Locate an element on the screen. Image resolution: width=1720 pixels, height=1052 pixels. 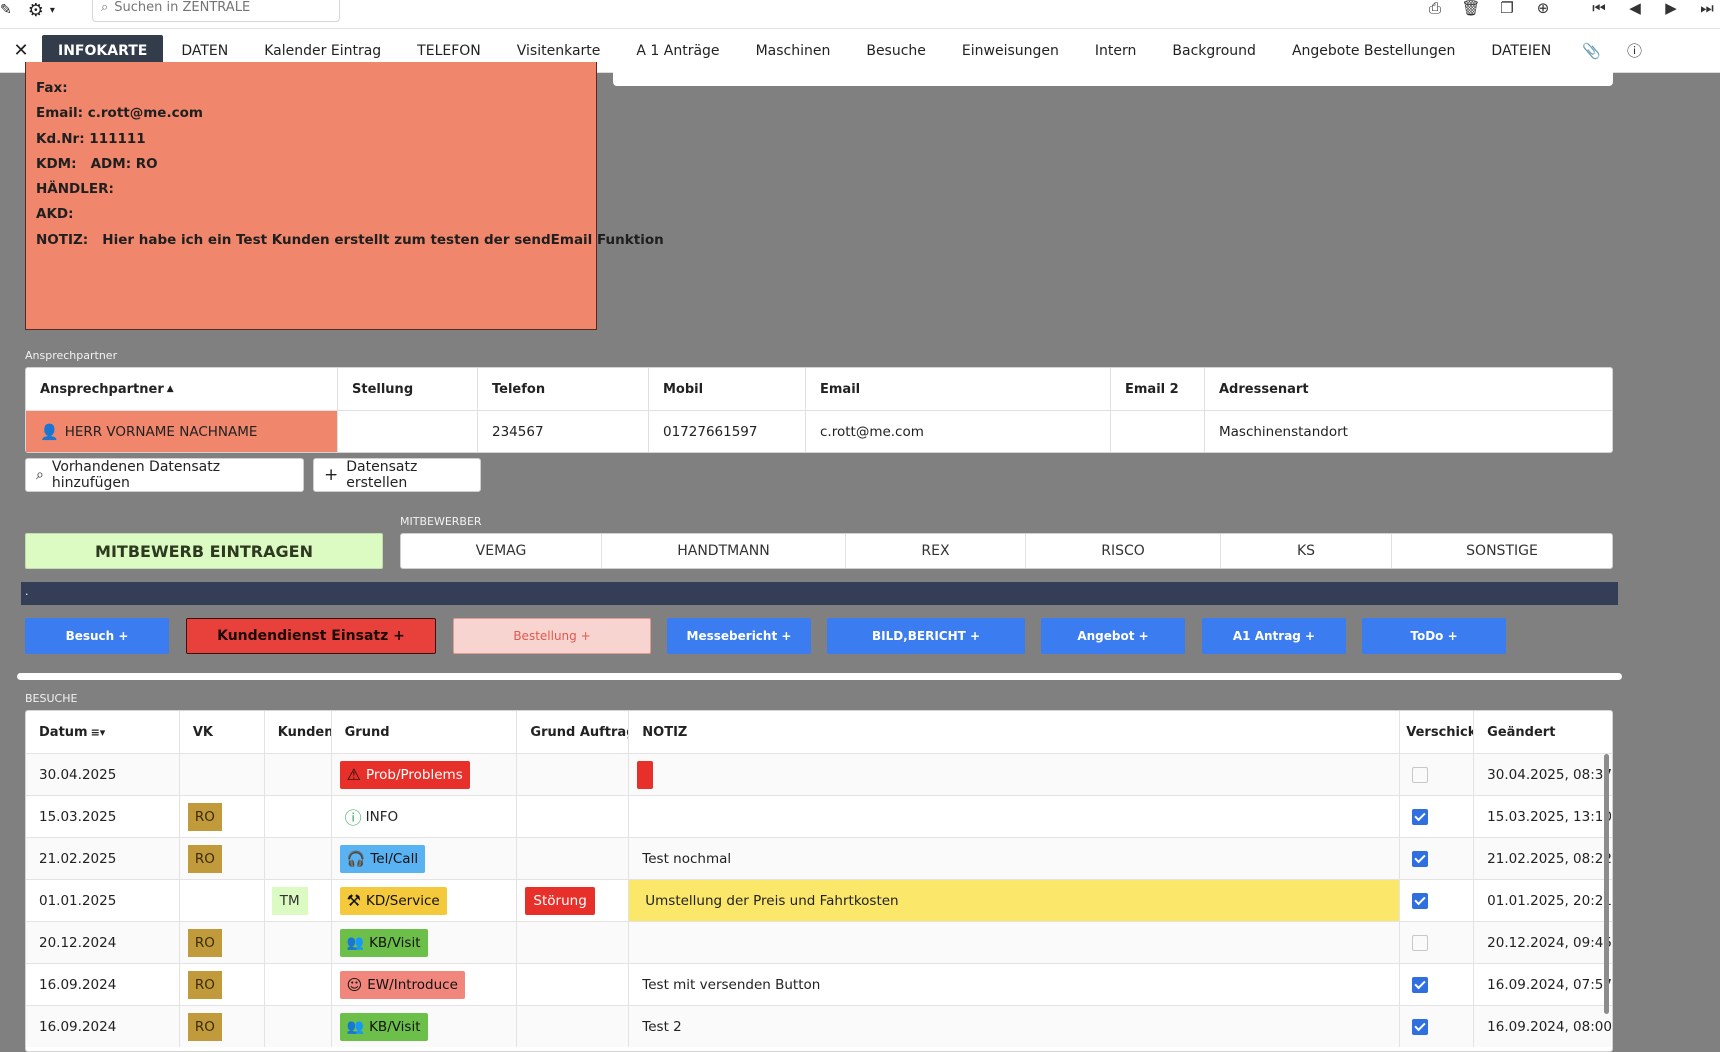
column-header-stellung: Stellung is located at coordinates (408, 389).